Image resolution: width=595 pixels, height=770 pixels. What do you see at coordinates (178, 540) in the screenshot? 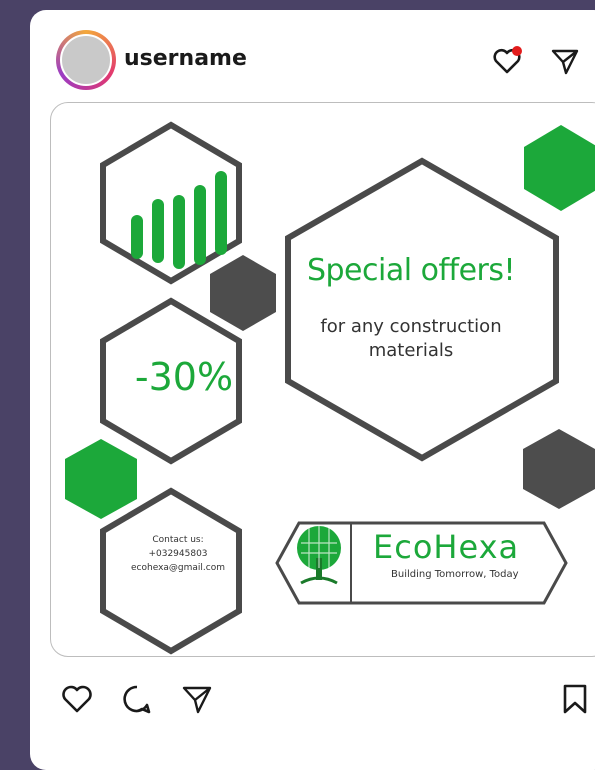
I see `contact-label: Contact us:` at bounding box center [178, 540].